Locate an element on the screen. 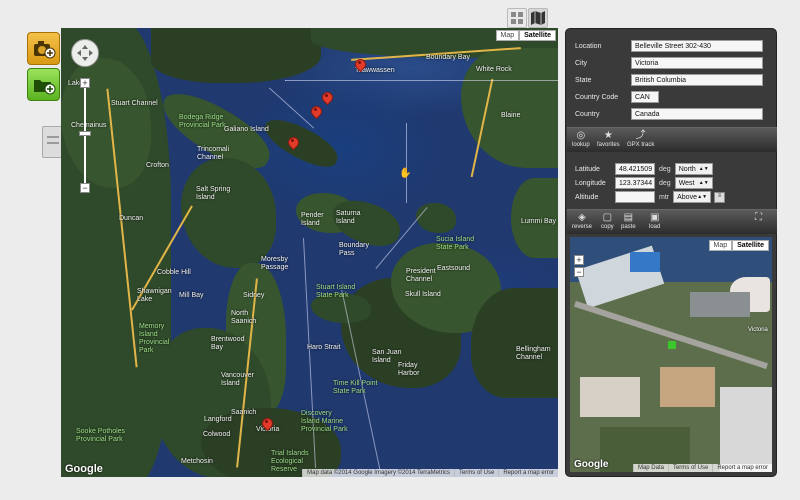 The width and height of the screenshot is (800, 500). minimap-label-victoria: Victoria is located at coordinates (758, 330).